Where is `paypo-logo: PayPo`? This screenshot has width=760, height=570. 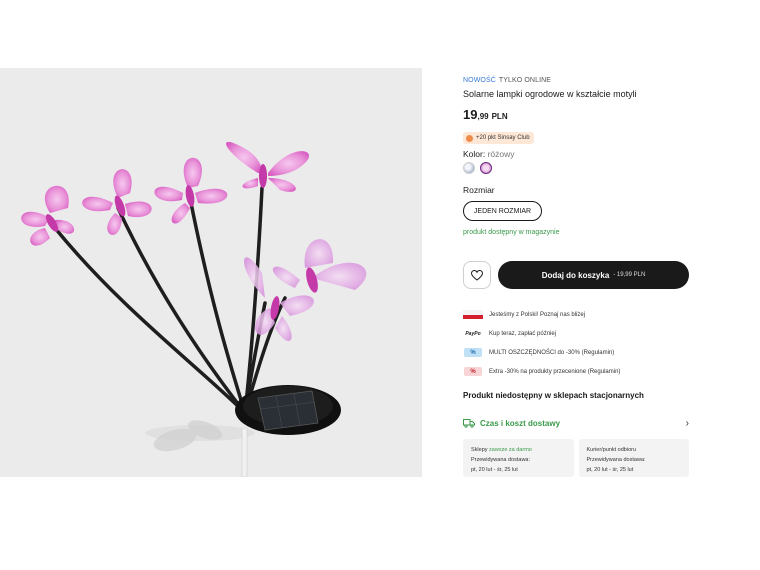 paypo-logo: PayPo is located at coordinates (473, 333).